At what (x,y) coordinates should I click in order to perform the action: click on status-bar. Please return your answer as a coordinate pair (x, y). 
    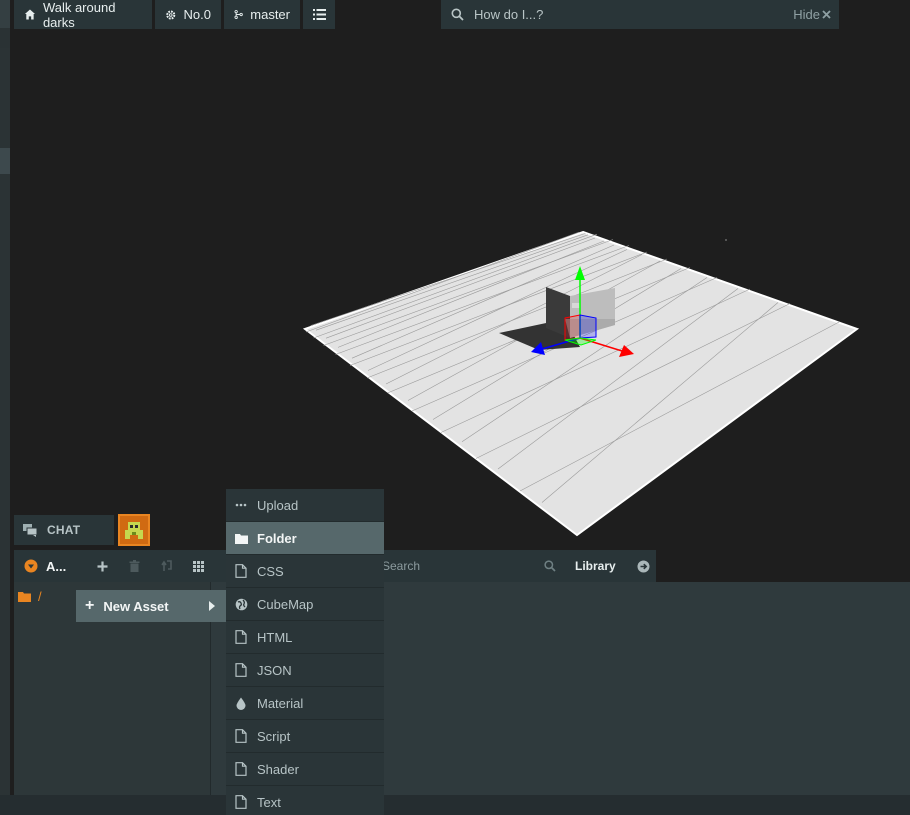
    Looking at the image, I should click on (455, 805).